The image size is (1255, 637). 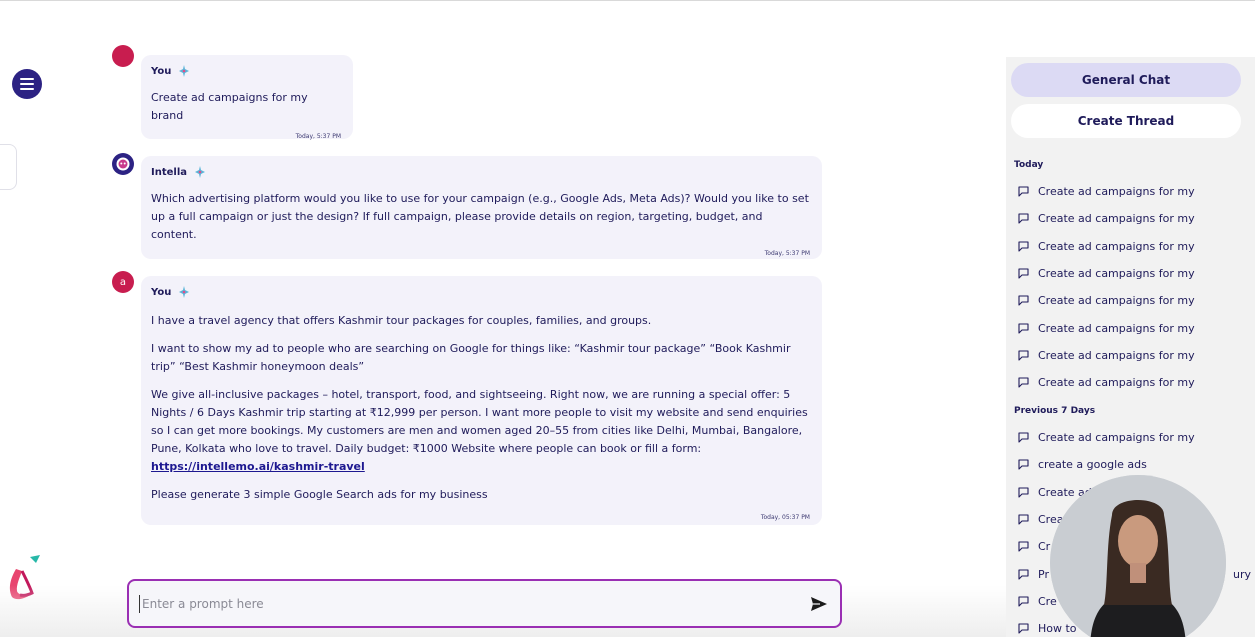 What do you see at coordinates (229, 106) in the screenshot?
I see `message-text: Create ad campaigns for my brand` at bounding box center [229, 106].